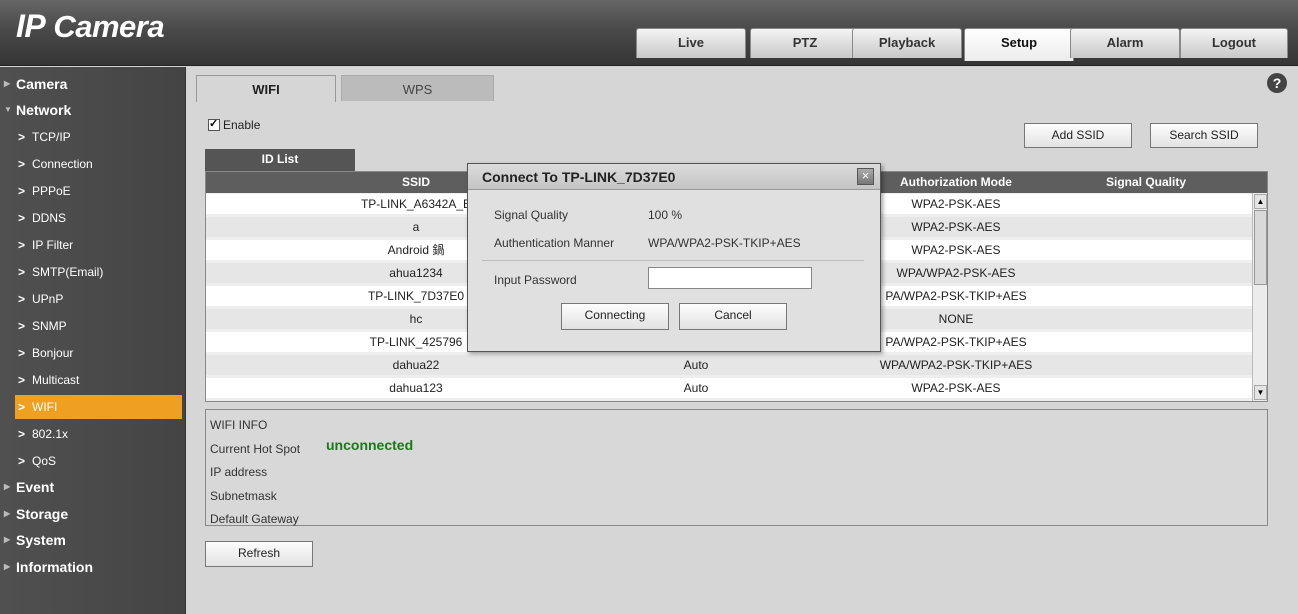  What do you see at coordinates (370, 445) in the screenshot?
I see `current-hot-spot-value: unconnected` at bounding box center [370, 445].